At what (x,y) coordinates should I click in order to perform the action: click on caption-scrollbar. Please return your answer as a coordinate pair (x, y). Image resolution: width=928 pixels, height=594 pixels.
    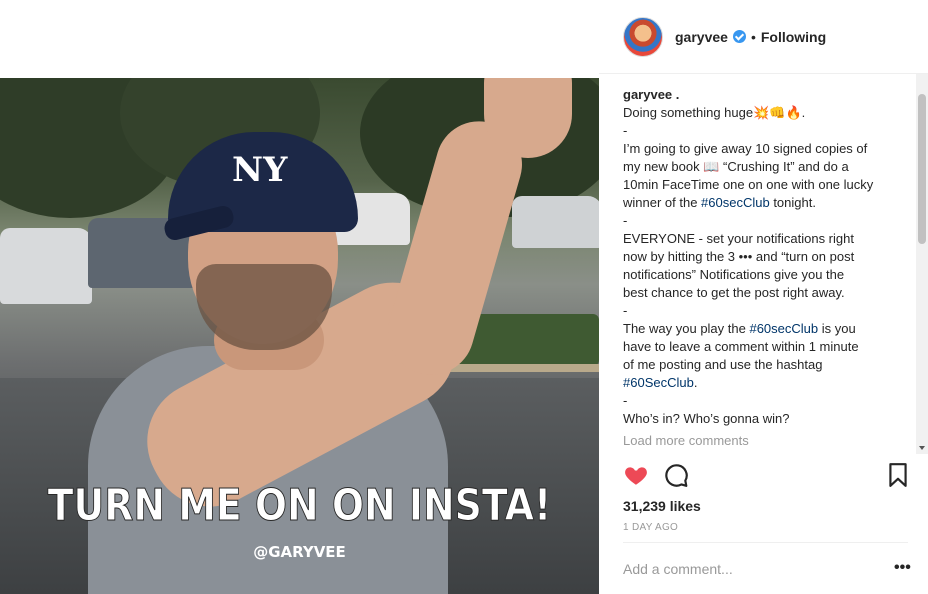
    Looking at the image, I should click on (922, 264).